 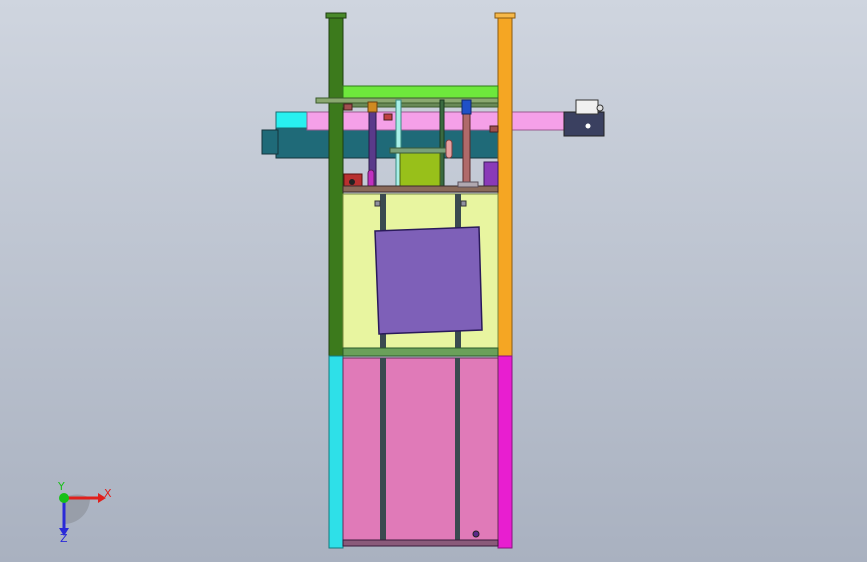 What do you see at coordinates (420, 352) in the screenshot?
I see `mid-panel-divider` at bounding box center [420, 352].